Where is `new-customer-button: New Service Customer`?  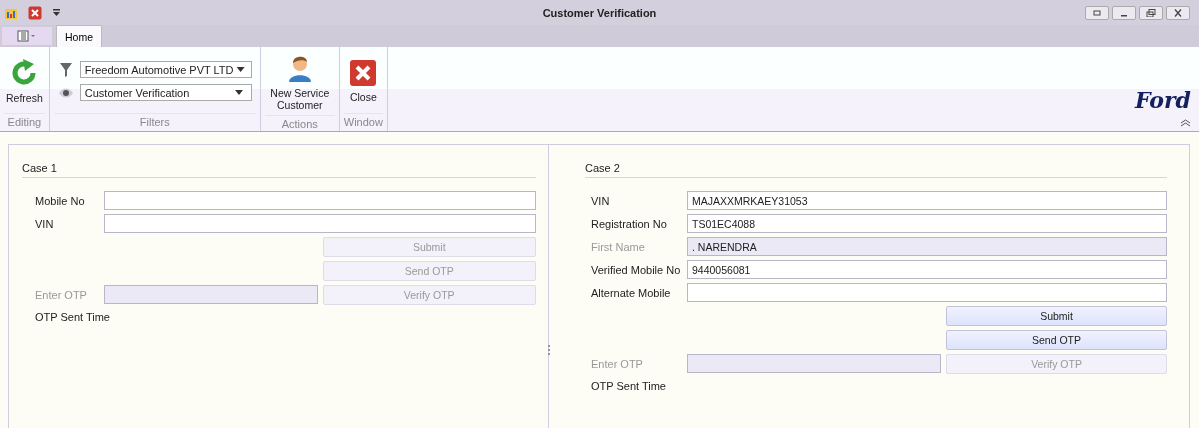
new-customer-button: New Service Customer is located at coordinates (299, 82).